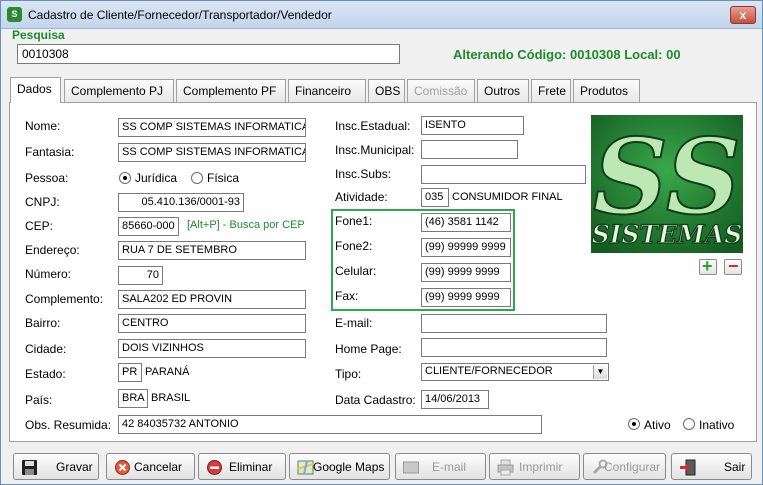 The image size is (763, 485). Describe the element at coordinates (181, 202) in the screenshot. I see `cnpj-field: 05.410.136/0001-93` at that location.